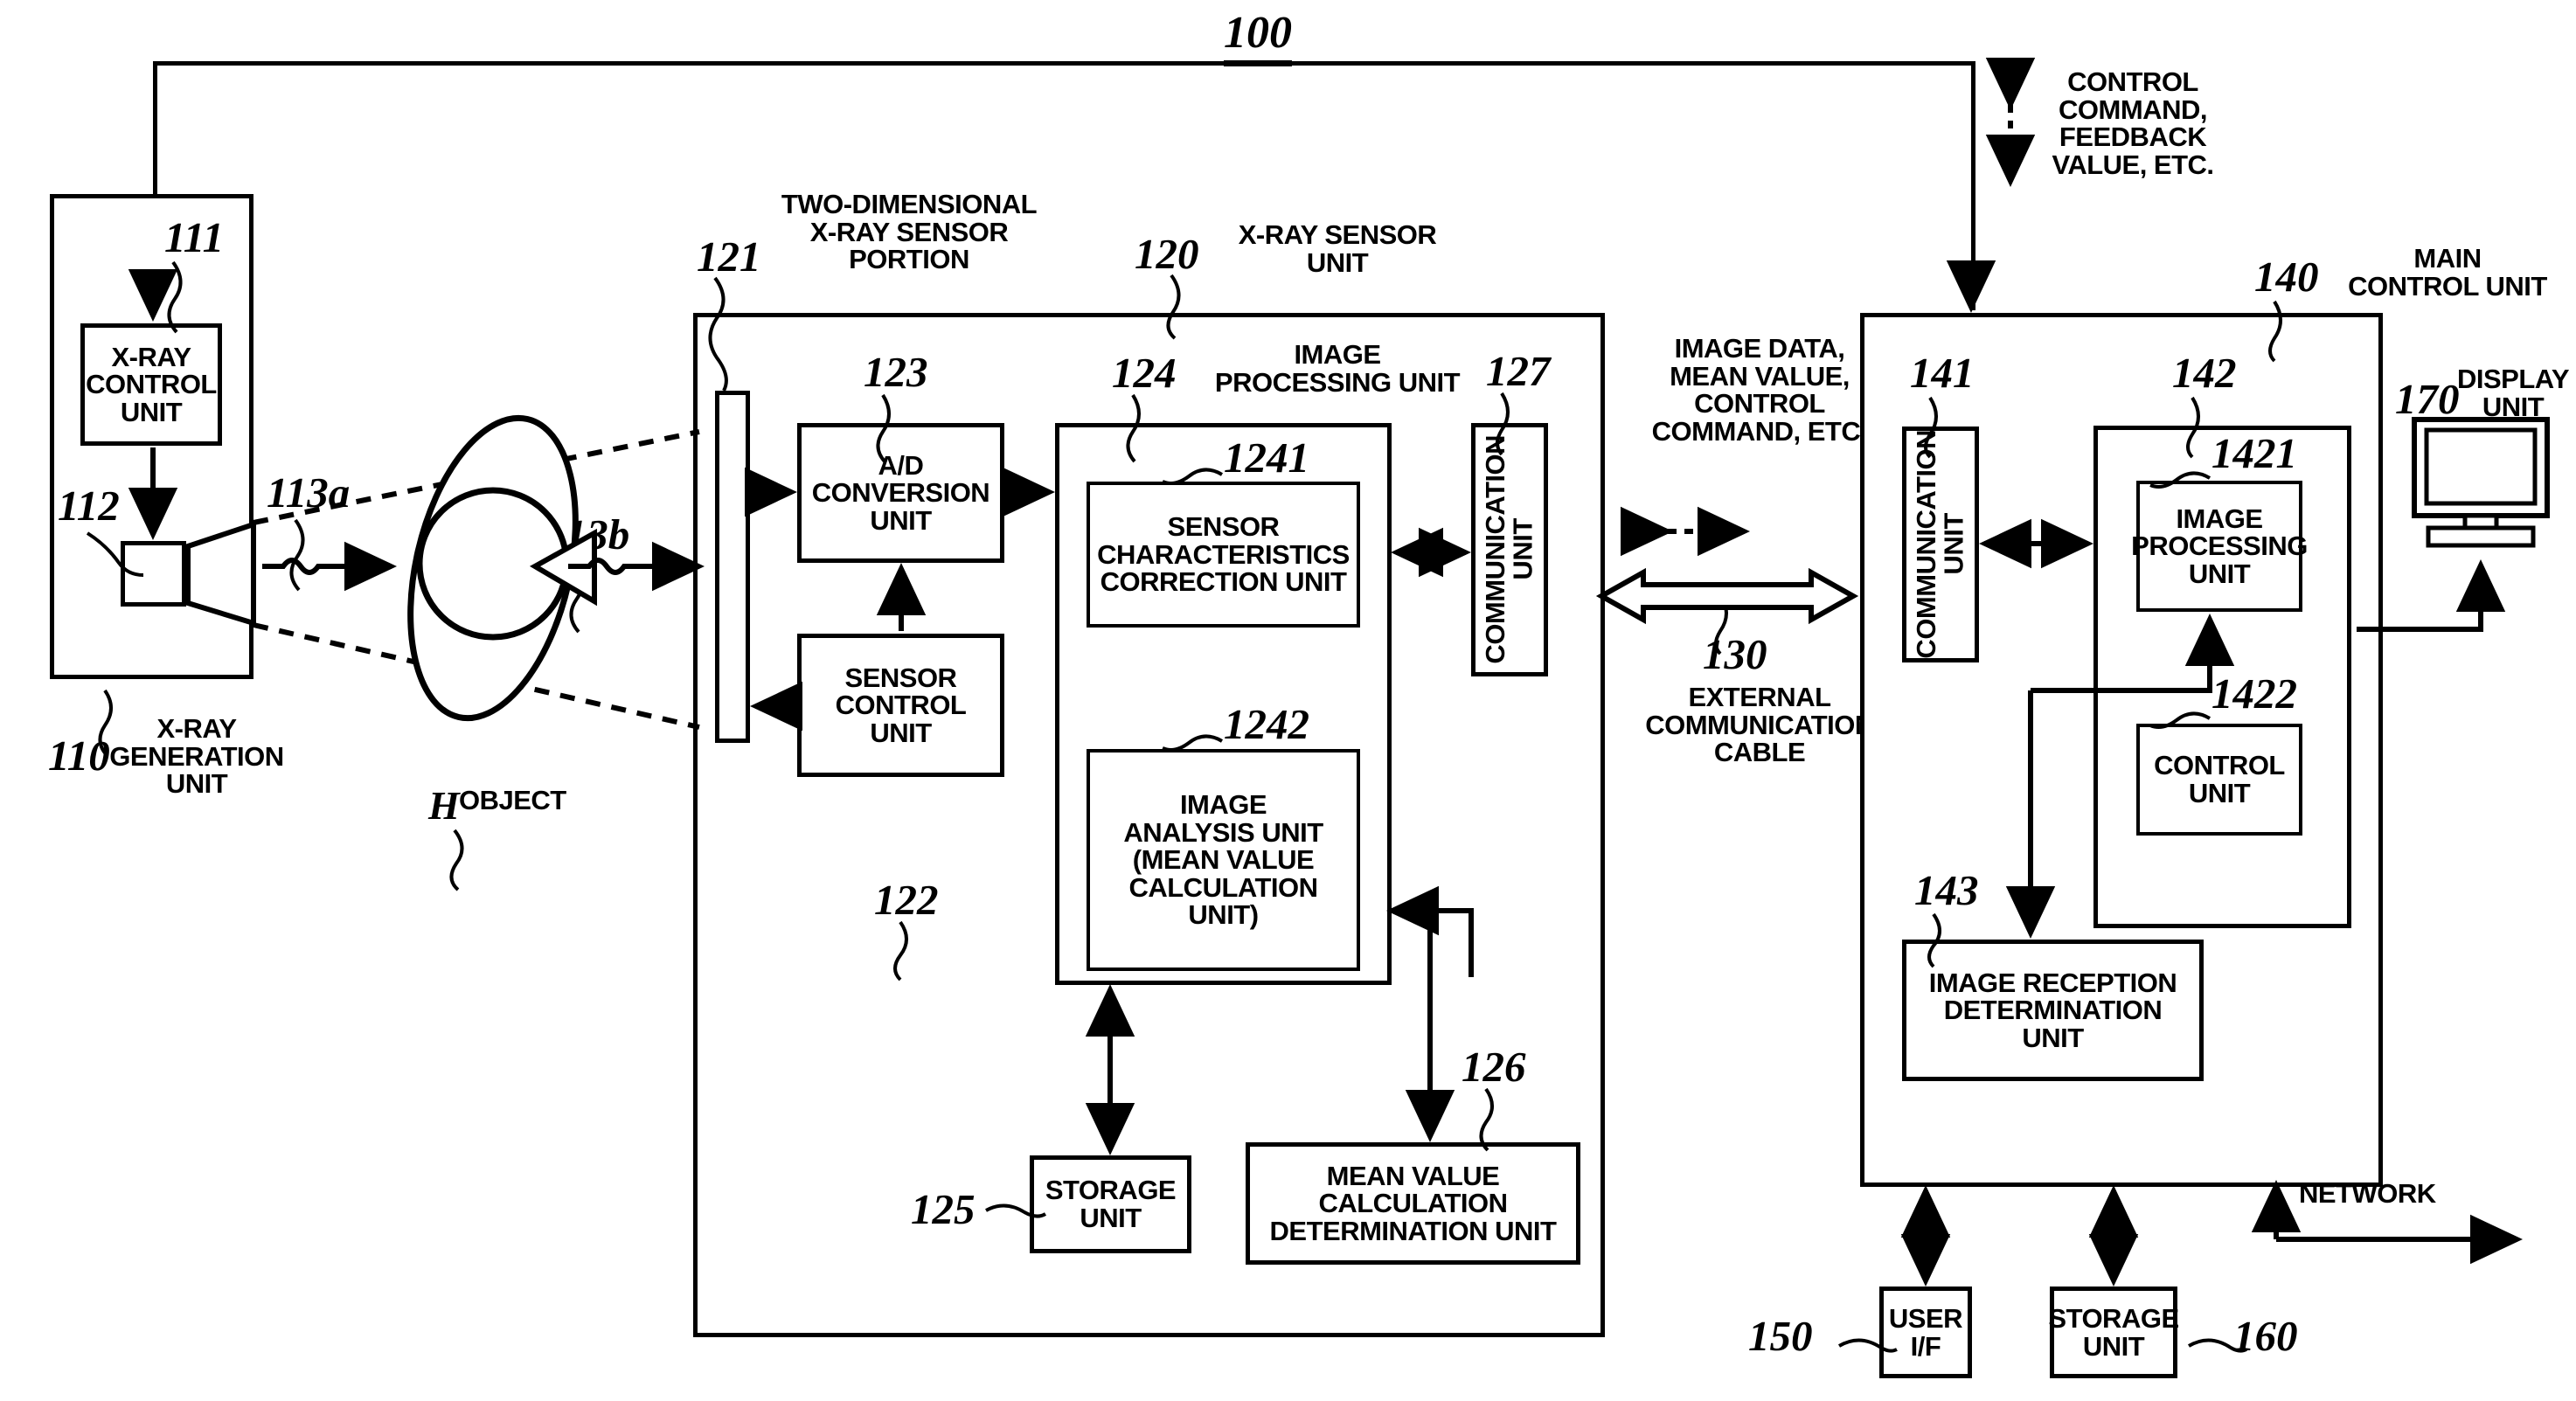  Describe the element at coordinates (2480, 522) in the screenshot. I see `display-monitor-neck` at that location.